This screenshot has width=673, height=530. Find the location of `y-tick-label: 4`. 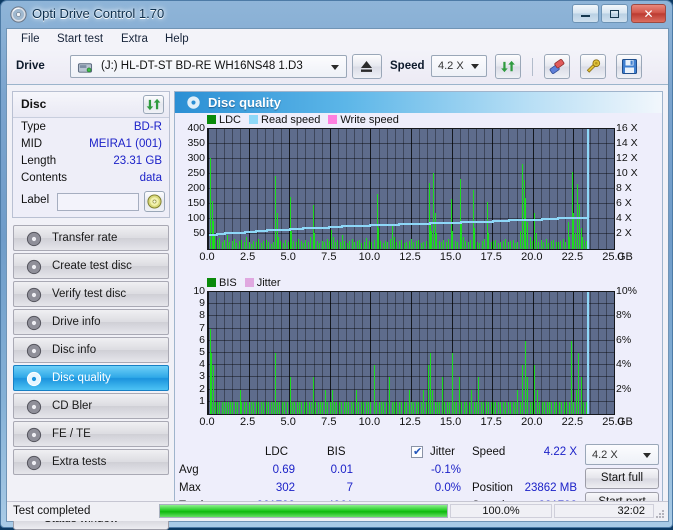

y-tick-label: 4 is located at coordinates (202, 364).